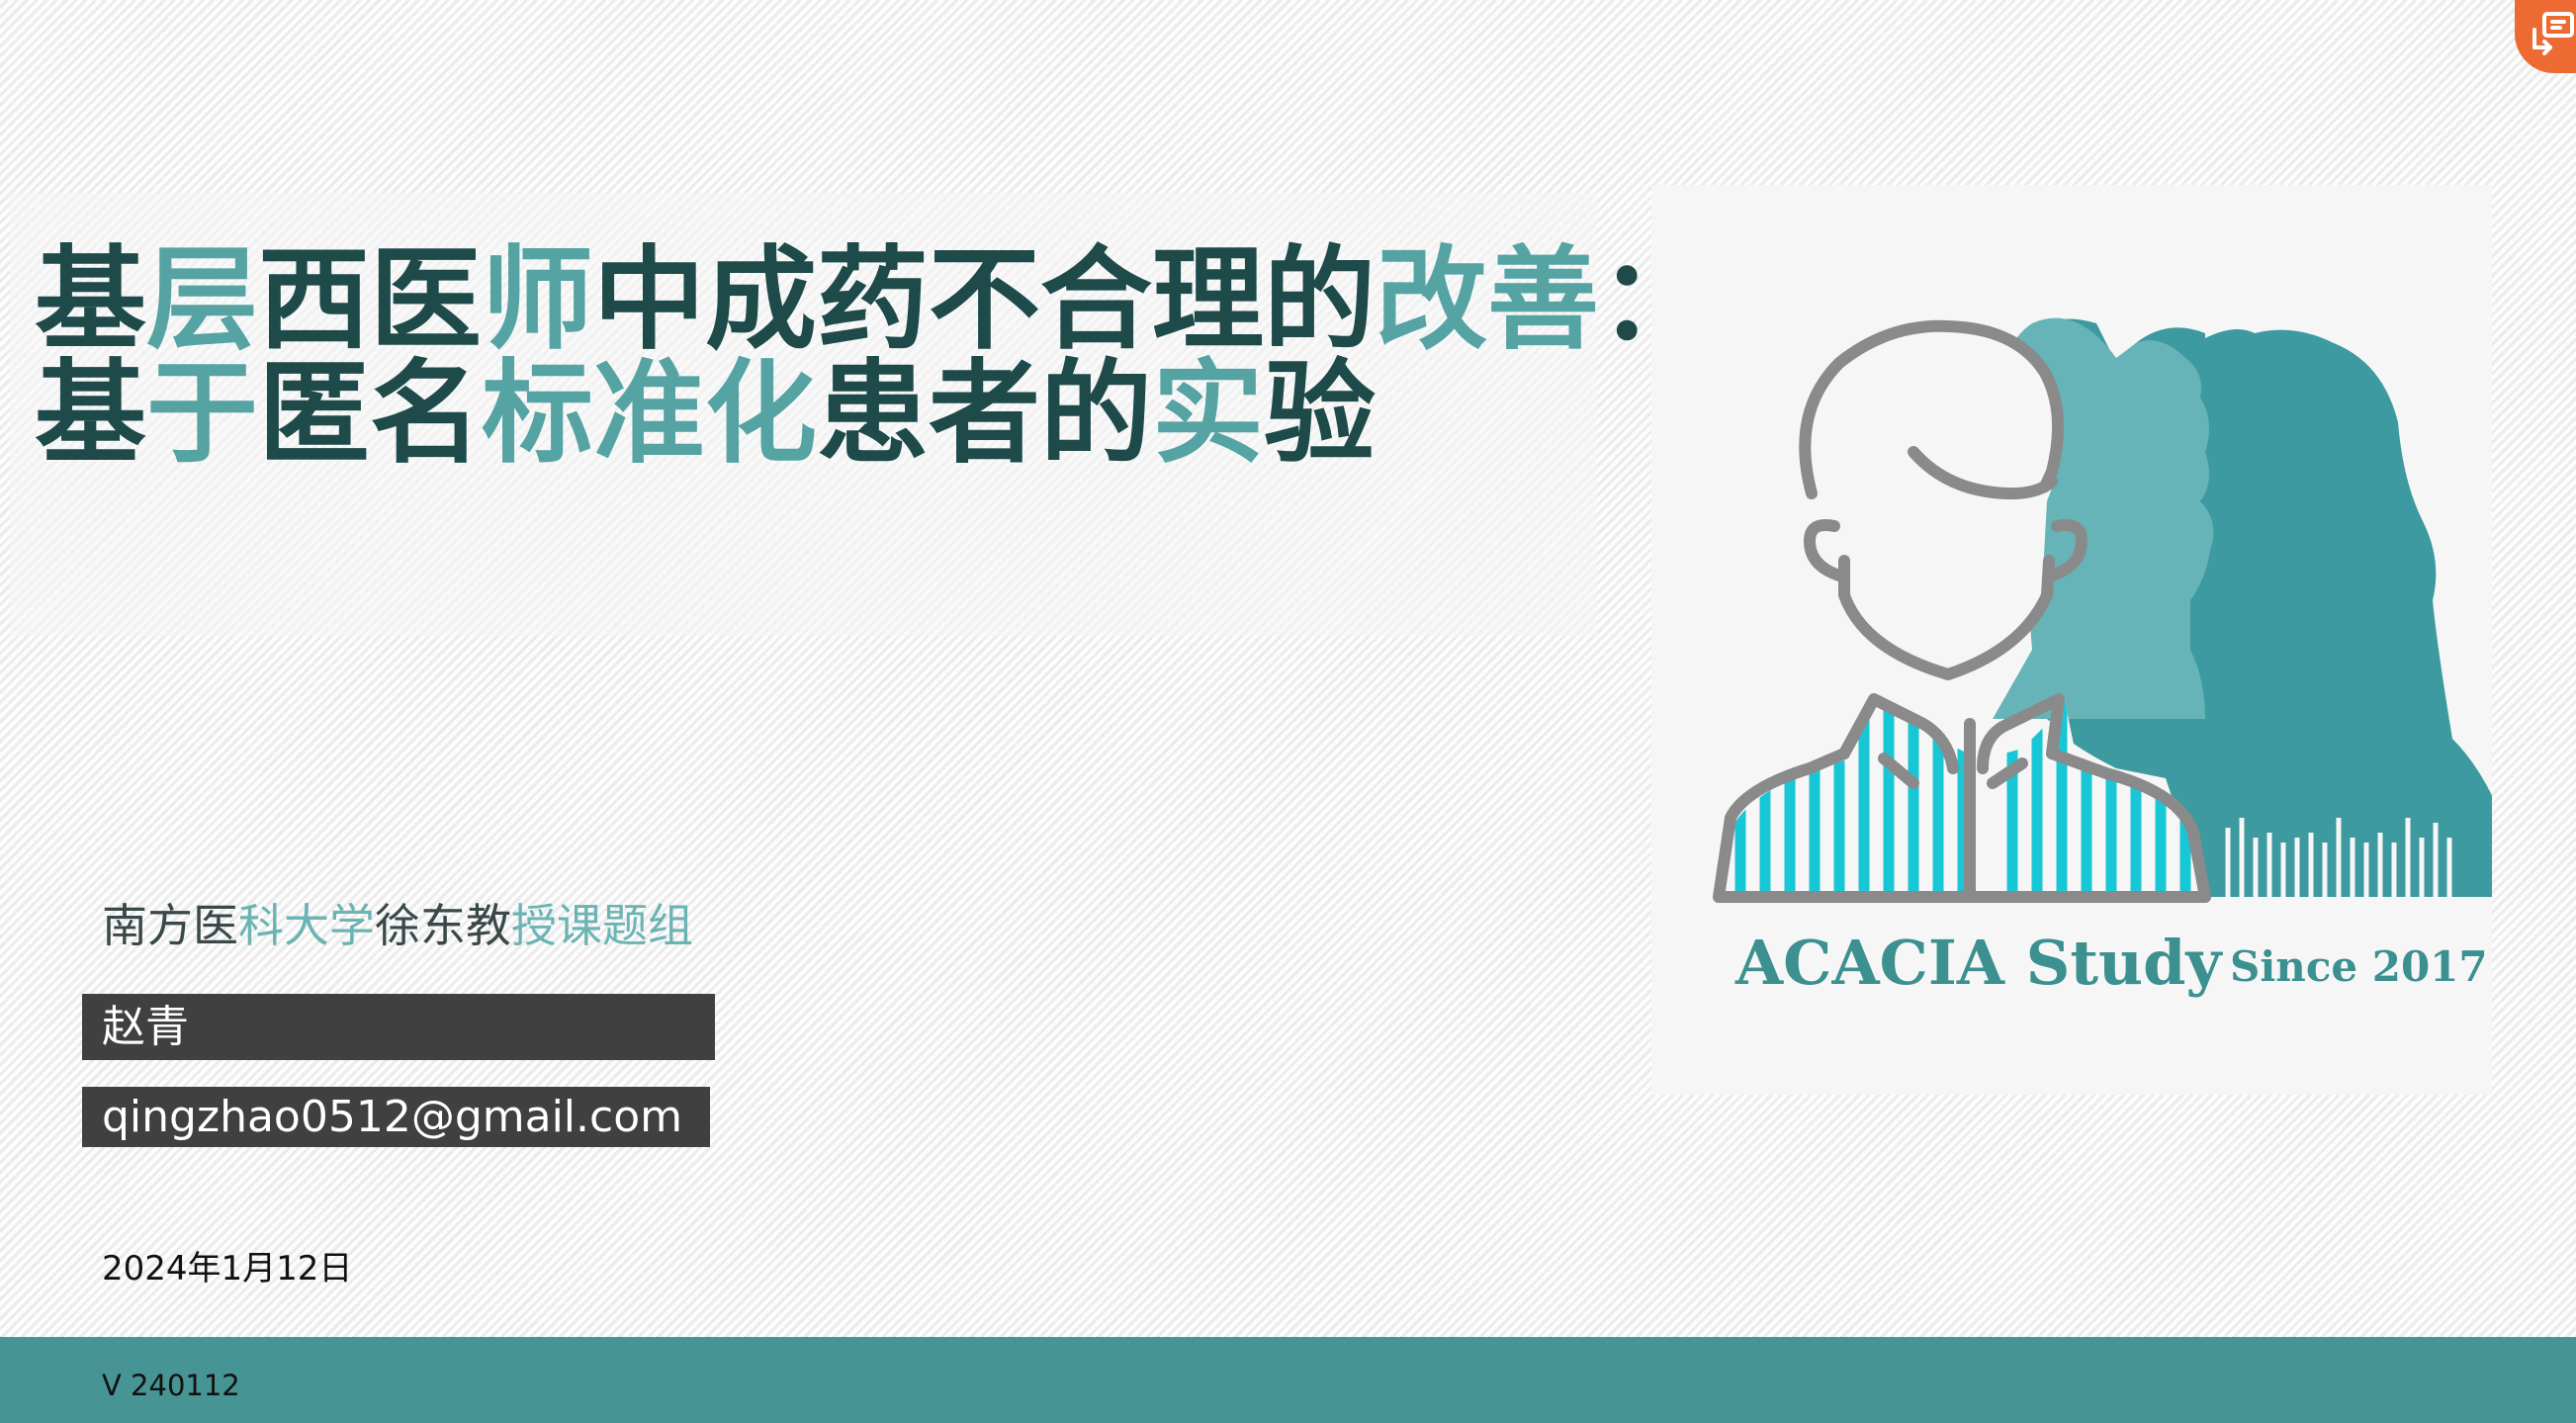 This screenshot has width=2576, height=1423. What do you see at coordinates (443, 926) in the screenshot?
I see `research-group-segment: 徐东教` at bounding box center [443, 926].